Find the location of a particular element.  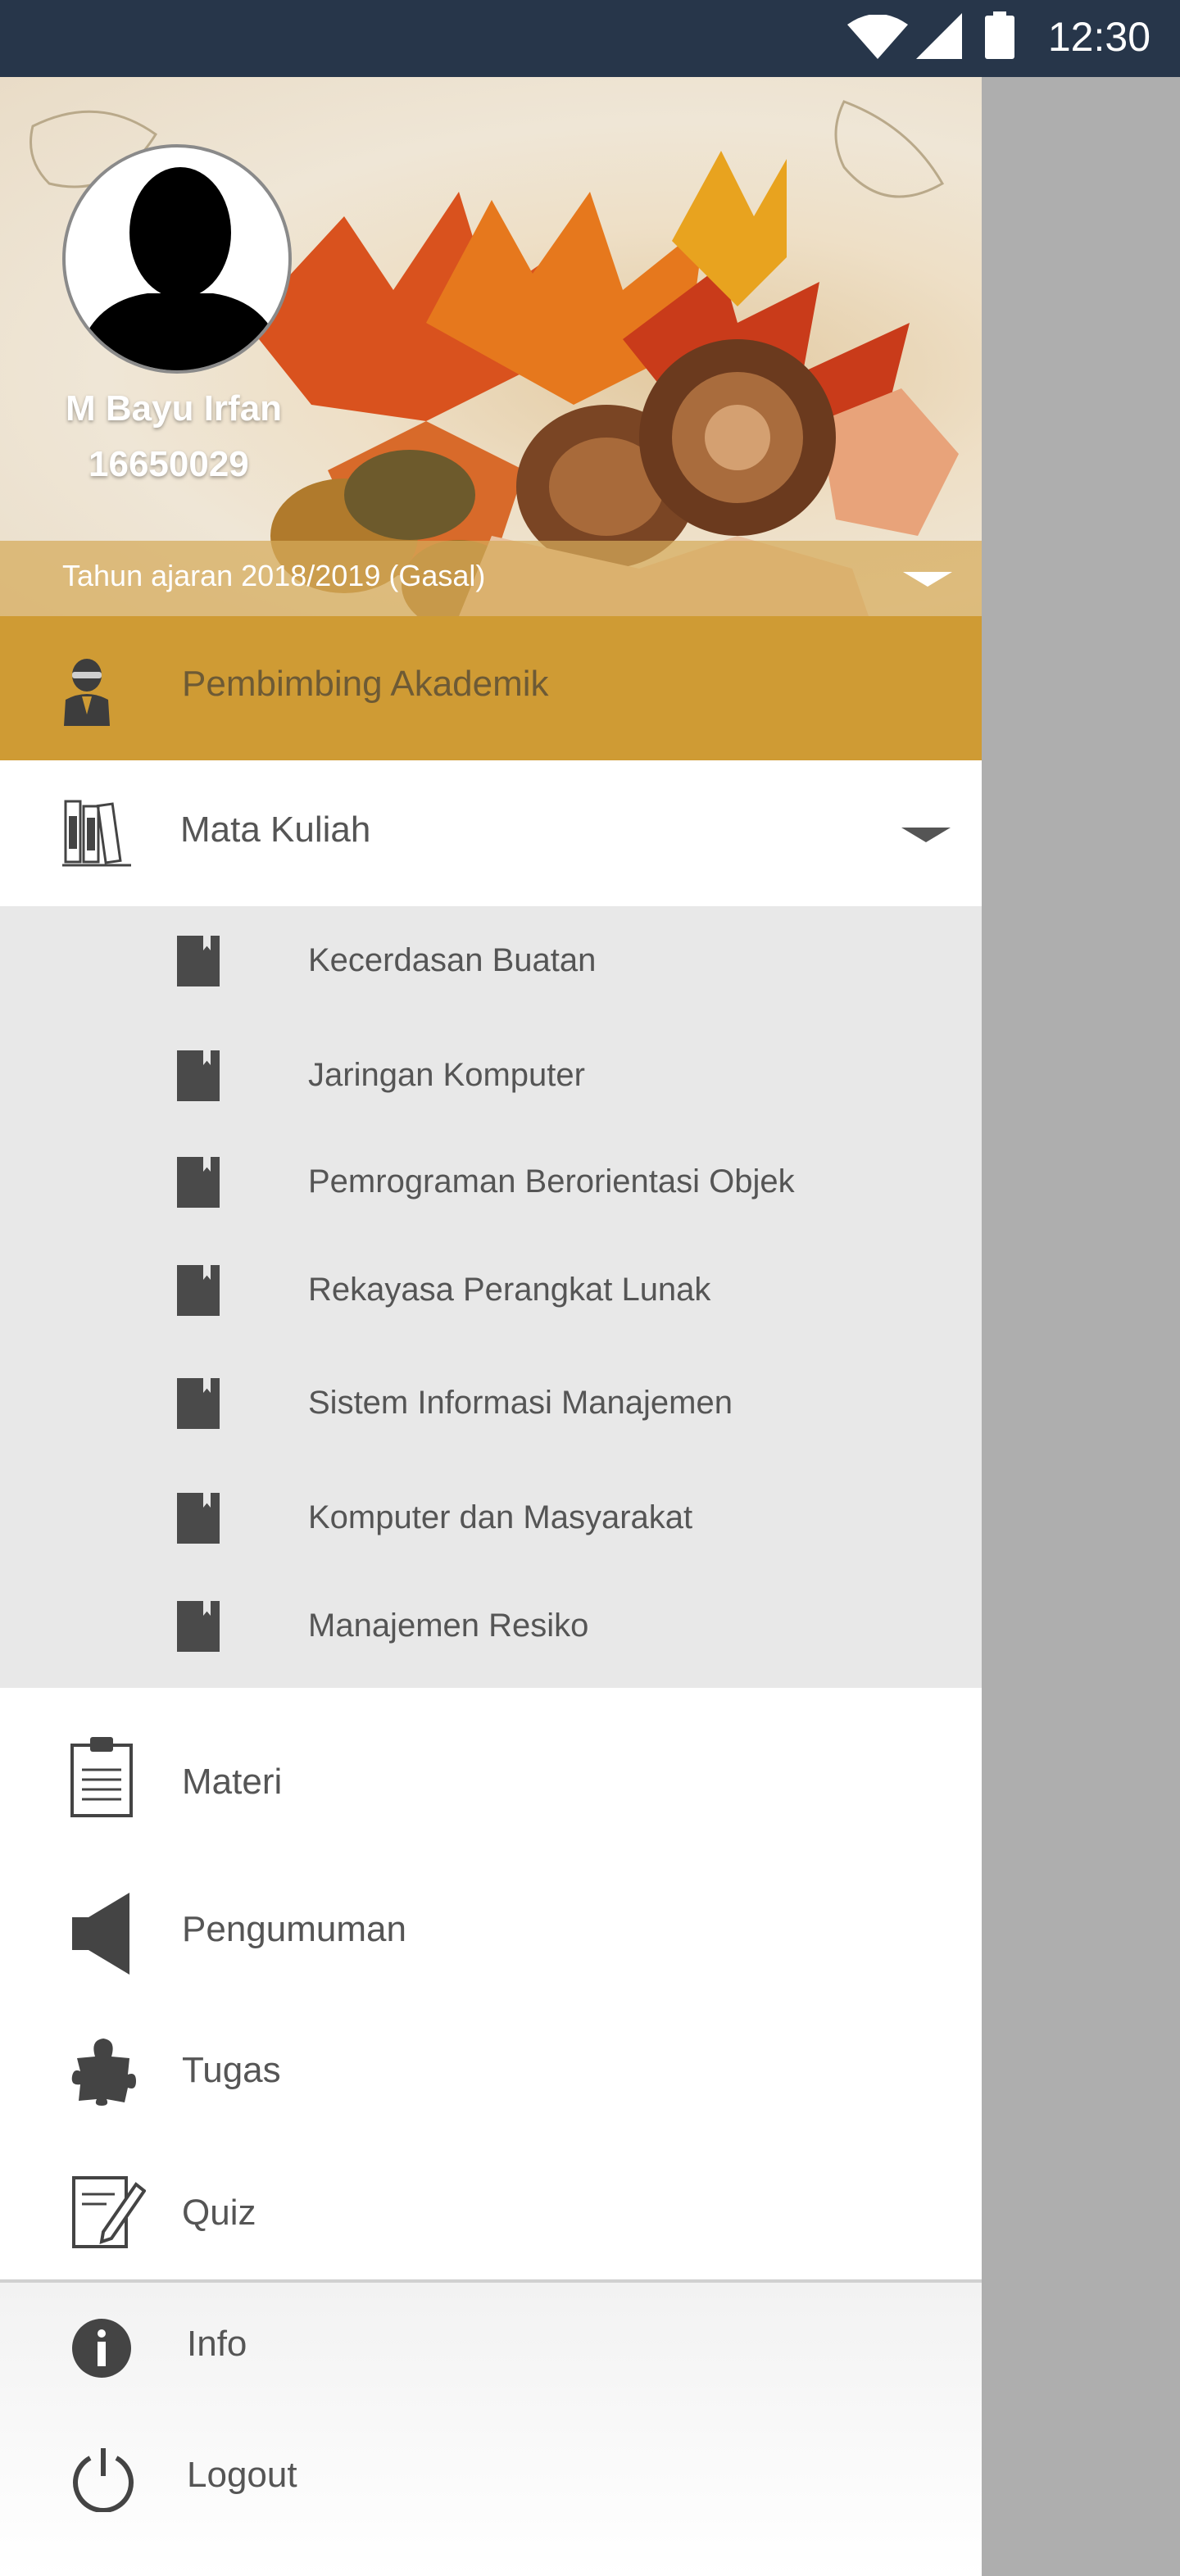

clipboard-icon is located at coordinates (101, 1777).